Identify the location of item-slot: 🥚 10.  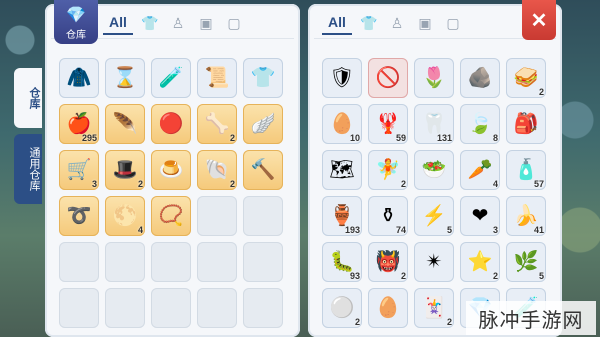
(342, 124).